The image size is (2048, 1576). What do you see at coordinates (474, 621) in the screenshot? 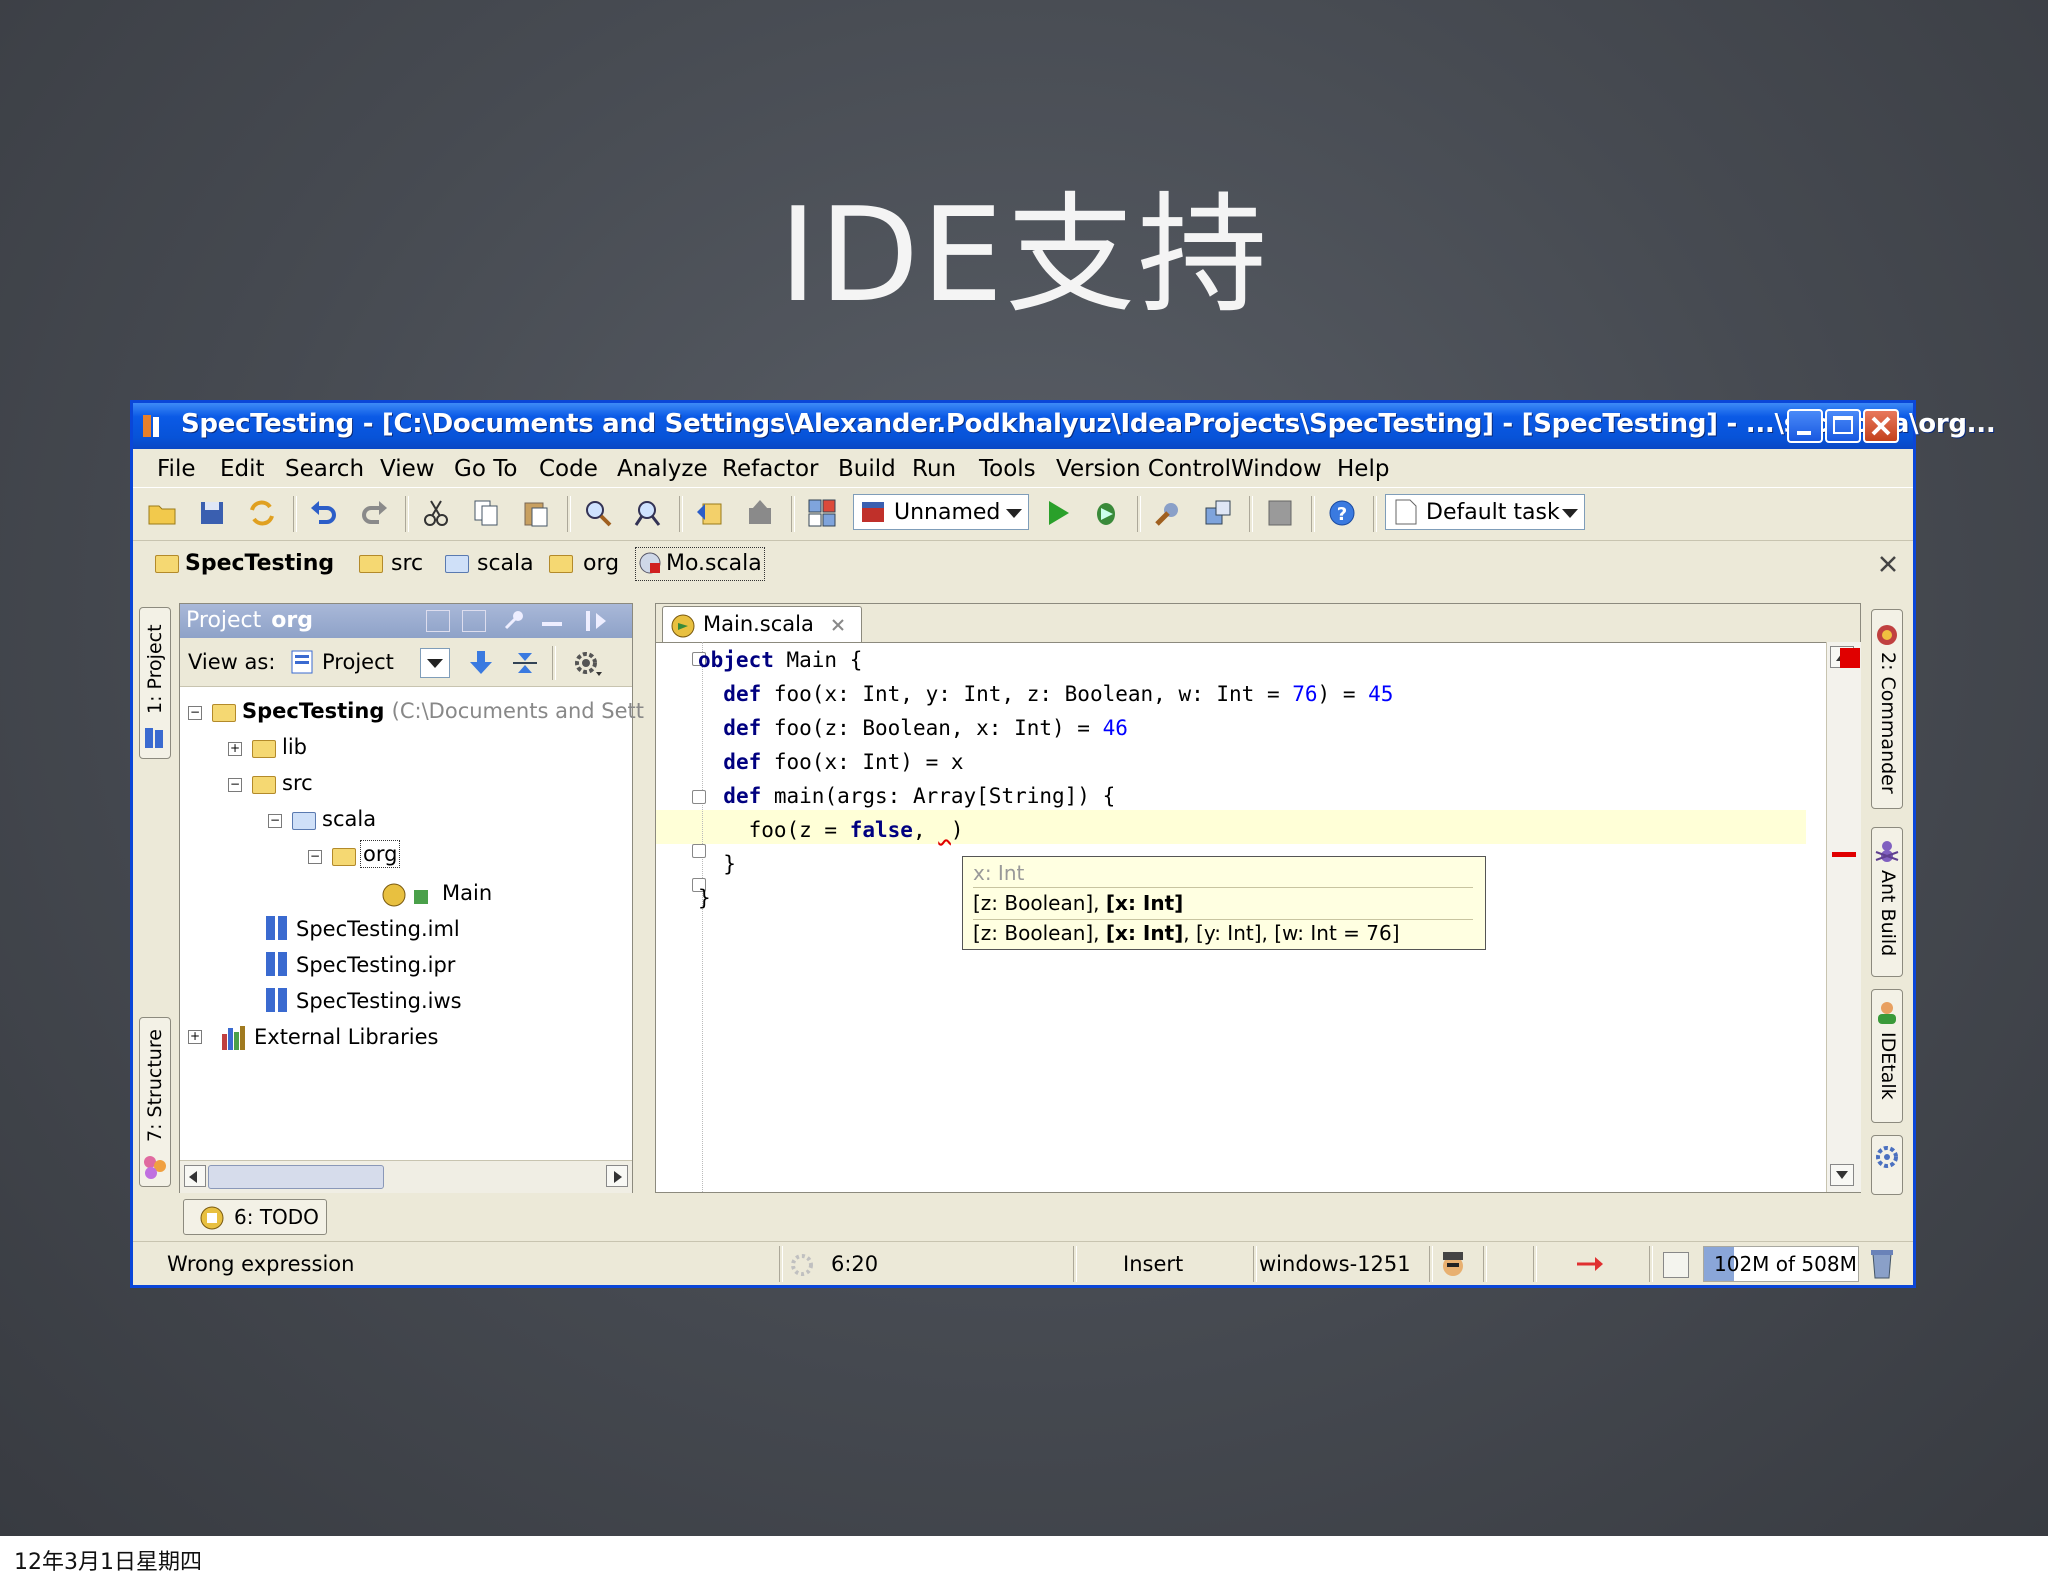
I see `panel-dock-icon` at bounding box center [474, 621].